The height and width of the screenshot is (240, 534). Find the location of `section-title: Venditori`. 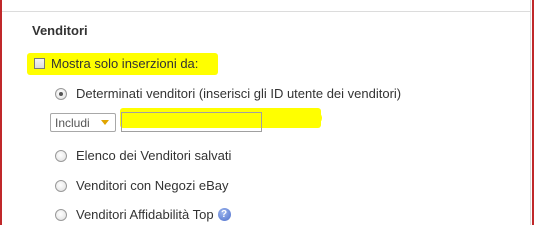

section-title: Venditori is located at coordinates (60, 30).